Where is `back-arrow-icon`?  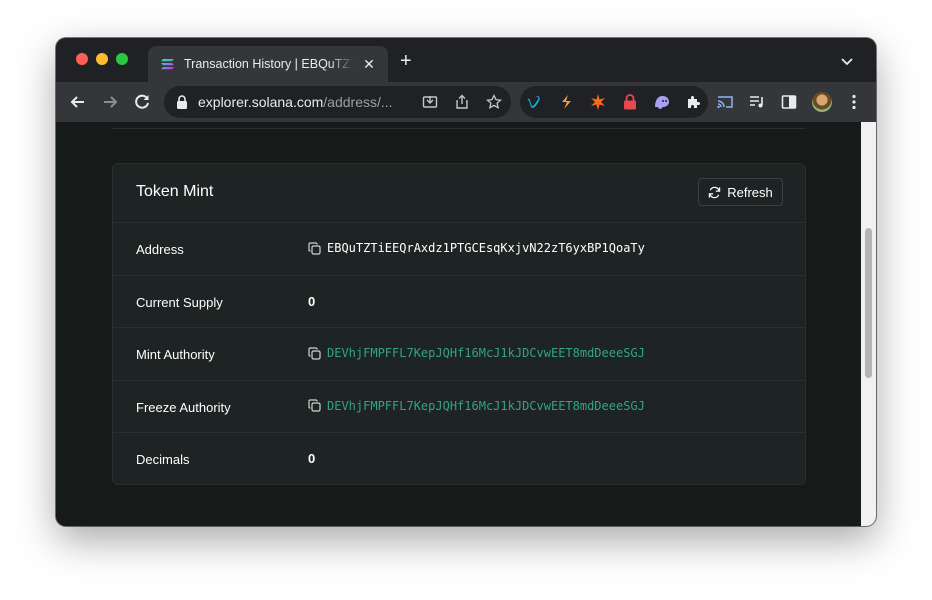 back-arrow-icon is located at coordinates (78, 102).